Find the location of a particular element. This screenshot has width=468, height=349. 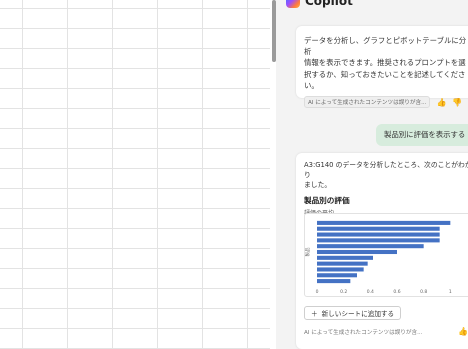

thumbs-down-icon: 👎 is located at coordinates (457, 102).